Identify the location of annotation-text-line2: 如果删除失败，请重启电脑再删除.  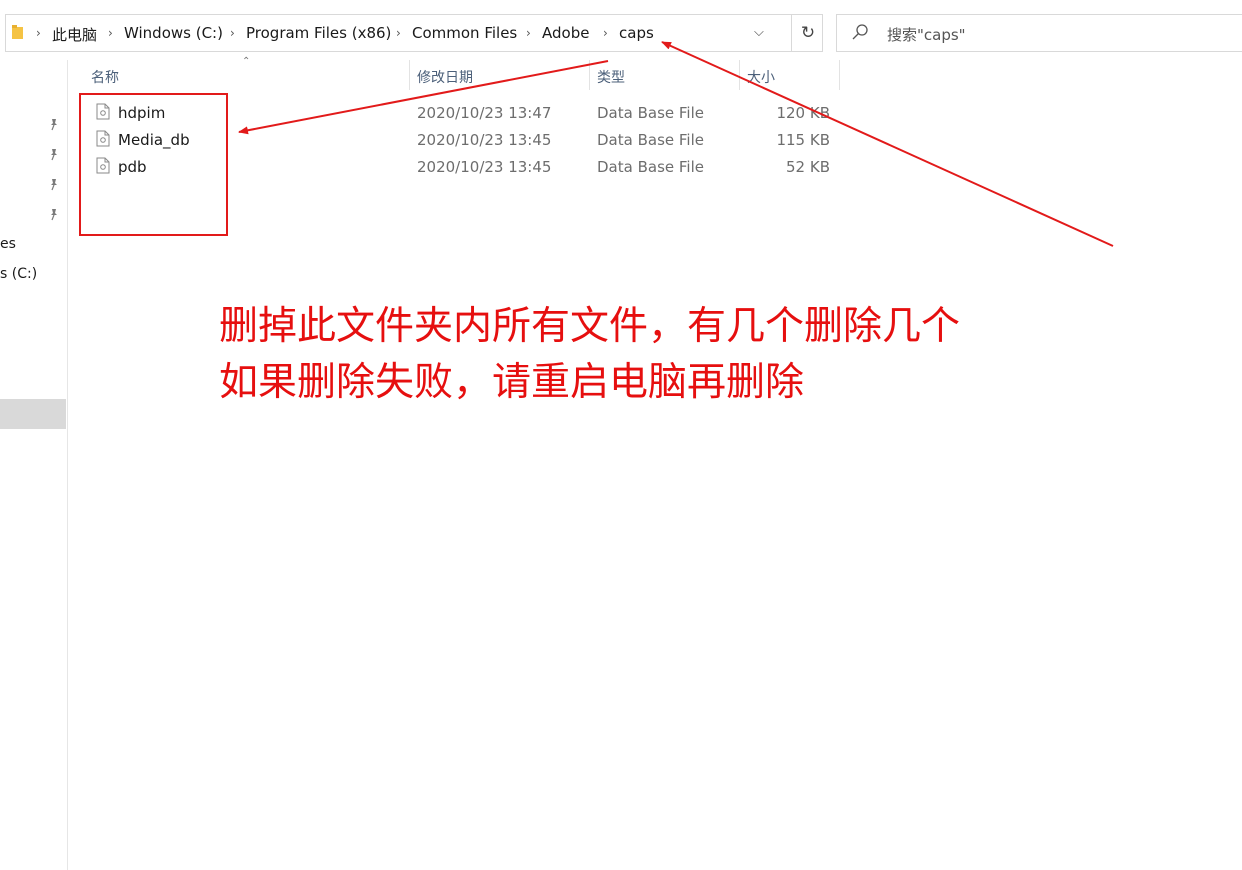
(512, 382).